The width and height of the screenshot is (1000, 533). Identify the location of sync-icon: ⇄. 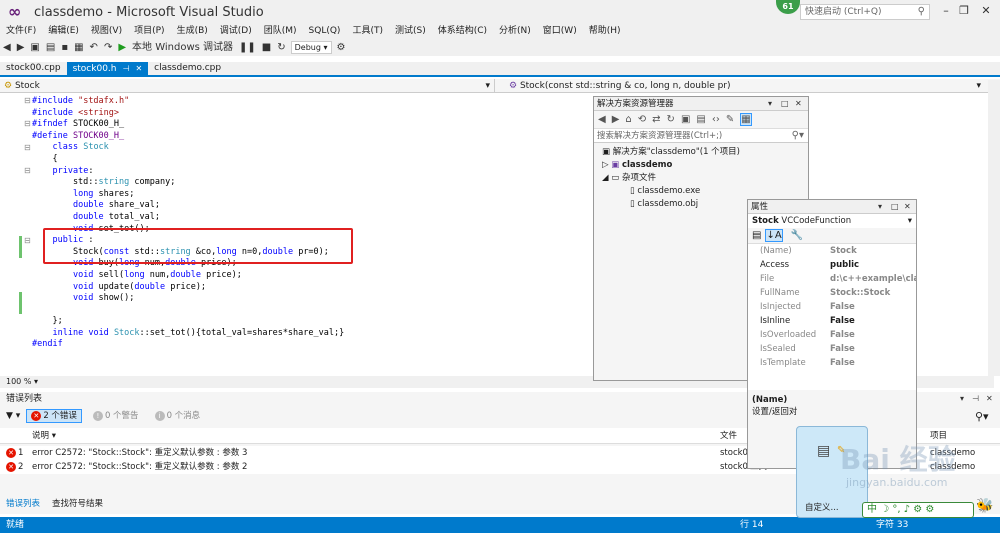
(656, 119).